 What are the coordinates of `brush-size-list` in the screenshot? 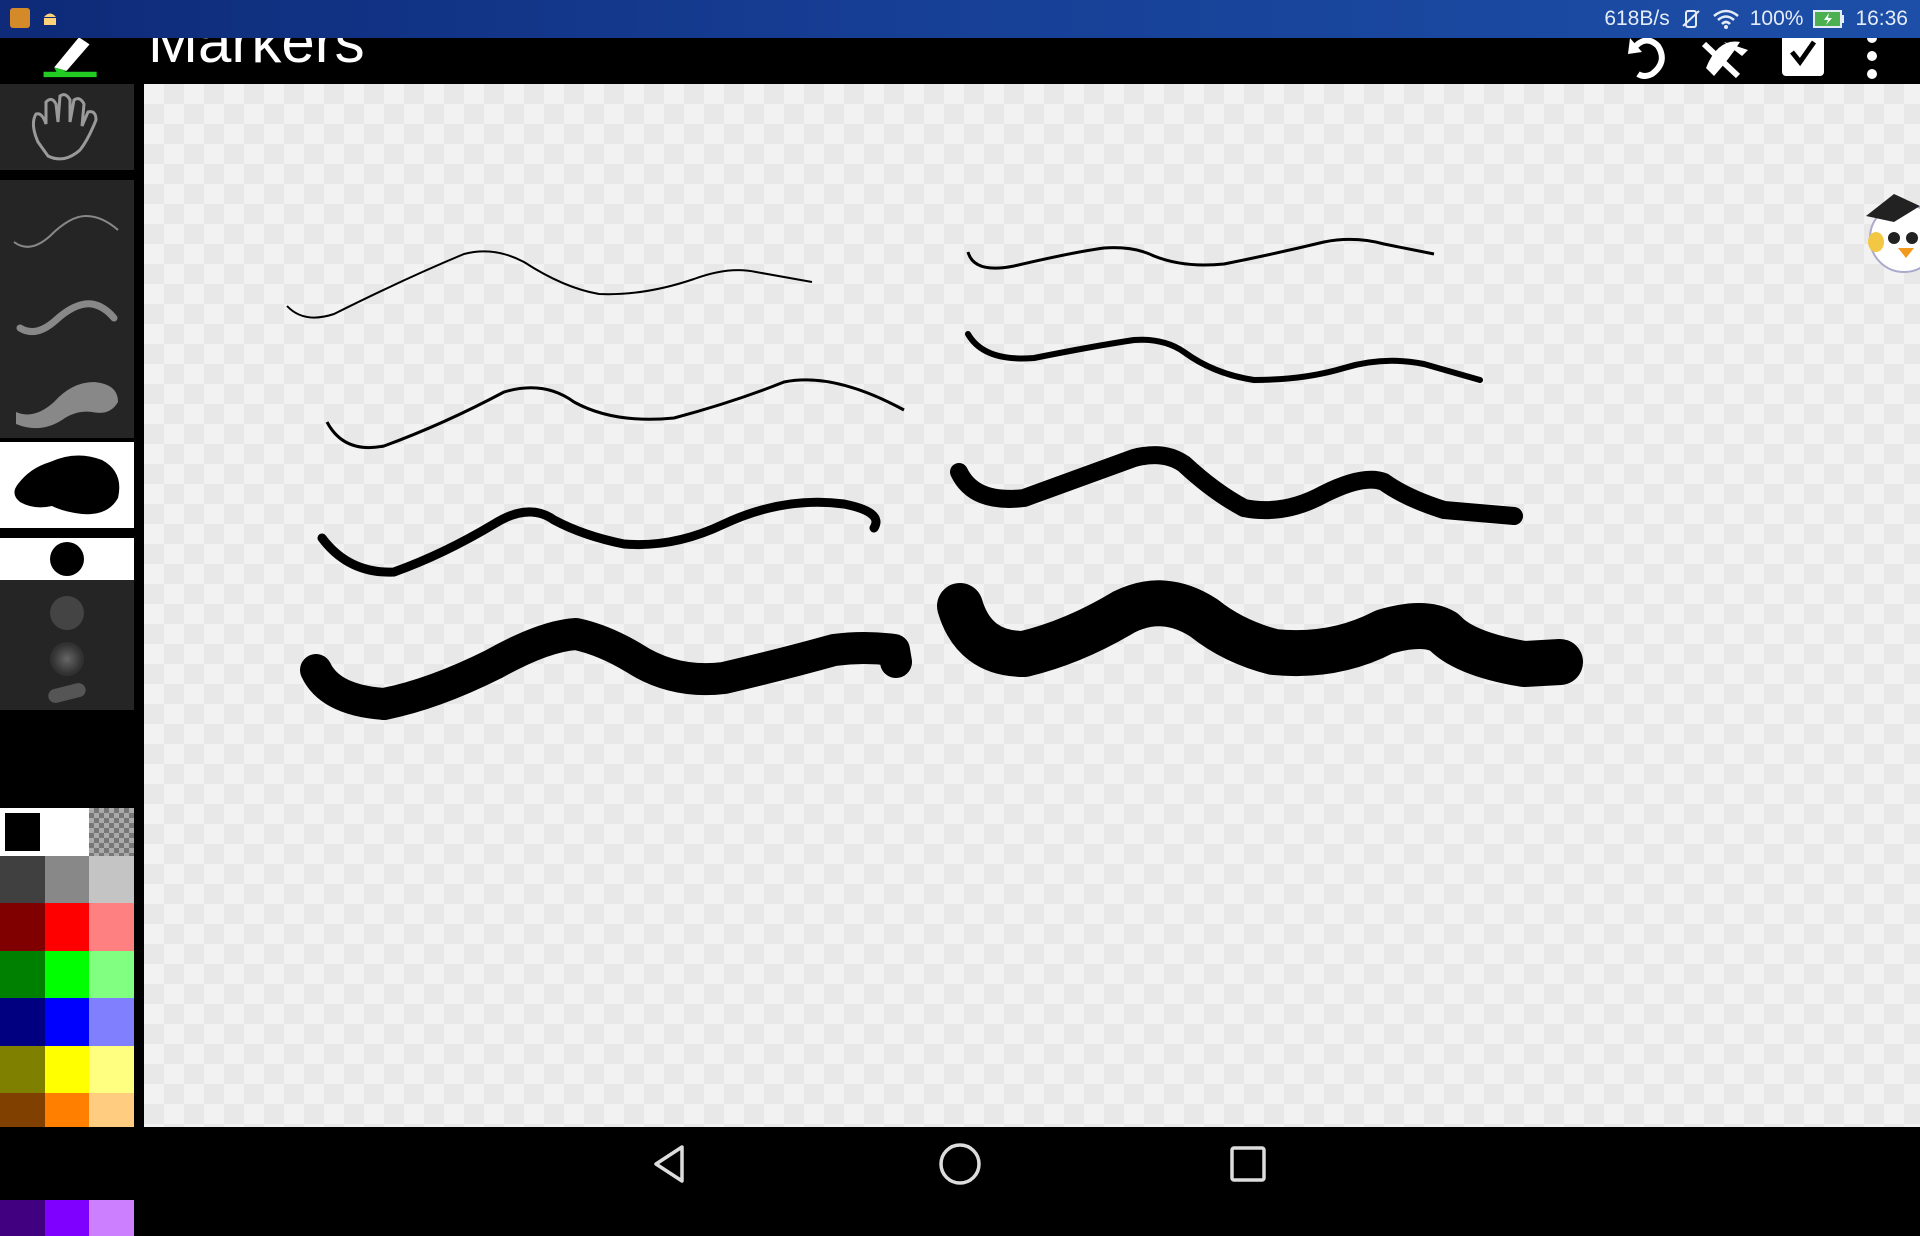 It's located at (67, 645).